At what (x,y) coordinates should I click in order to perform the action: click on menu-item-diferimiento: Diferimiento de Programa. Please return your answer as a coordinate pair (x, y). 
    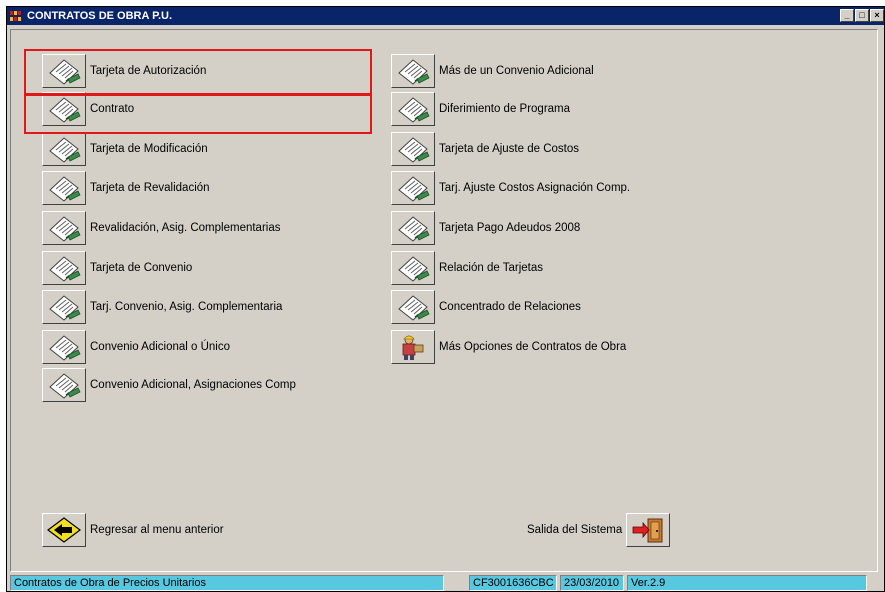
    Looking at the image, I should click on (480, 109).